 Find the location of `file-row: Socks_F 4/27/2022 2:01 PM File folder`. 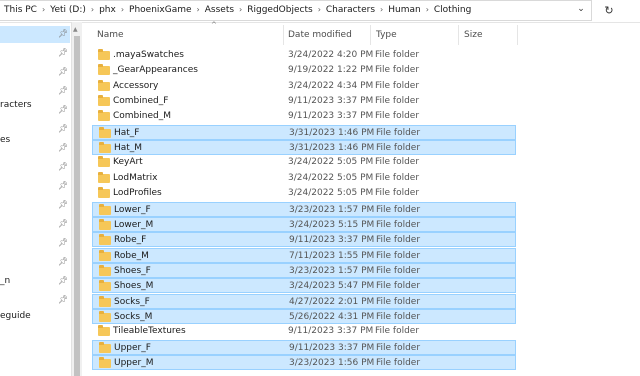

file-row: Socks_F 4/27/2022 2:01 PM File folder is located at coordinates (304, 301).